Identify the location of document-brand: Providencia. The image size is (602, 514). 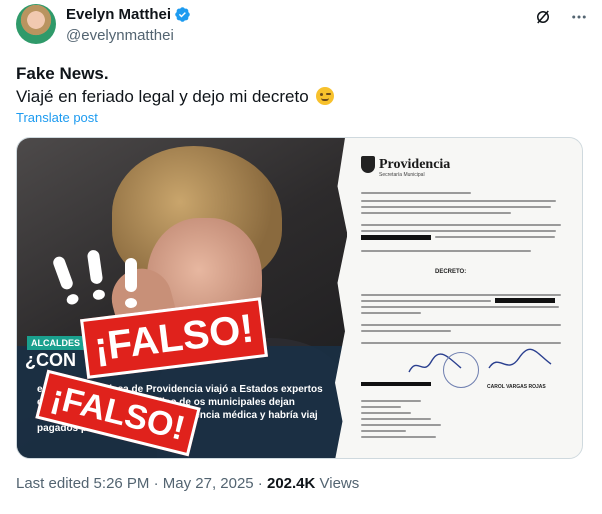
(415, 164).